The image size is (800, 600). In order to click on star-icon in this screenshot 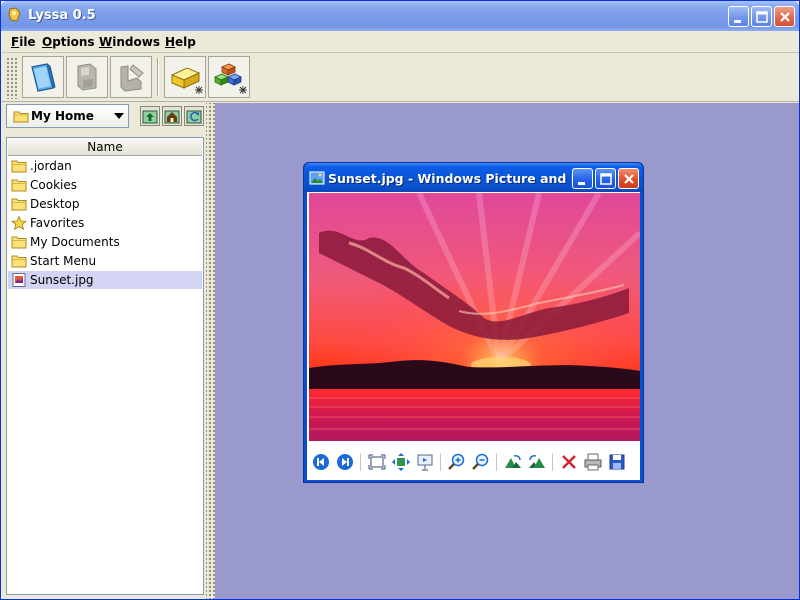, I will do `click(19, 223)`.